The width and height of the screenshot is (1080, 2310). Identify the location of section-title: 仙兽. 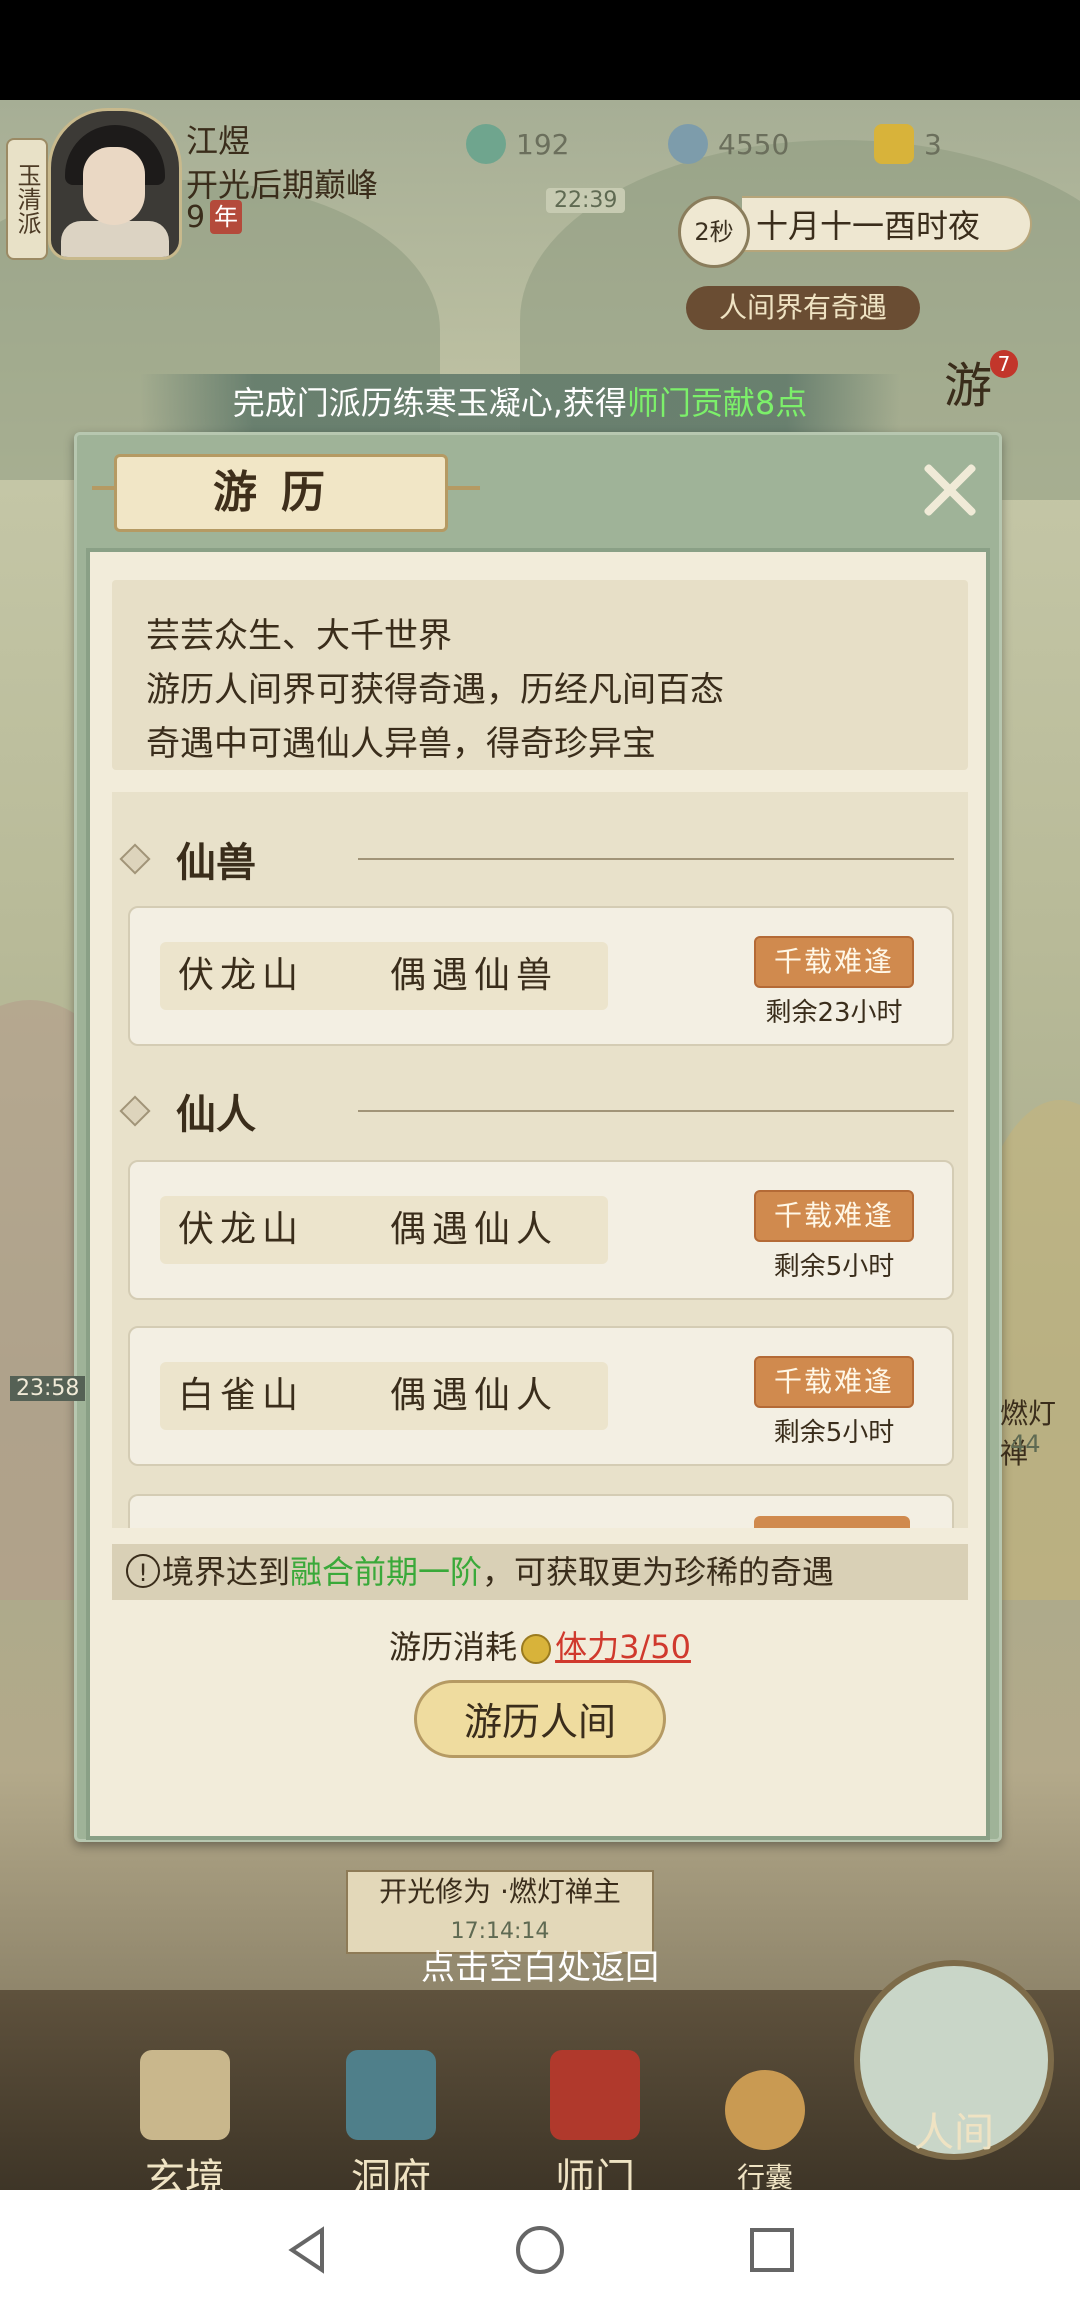
(216, 862).